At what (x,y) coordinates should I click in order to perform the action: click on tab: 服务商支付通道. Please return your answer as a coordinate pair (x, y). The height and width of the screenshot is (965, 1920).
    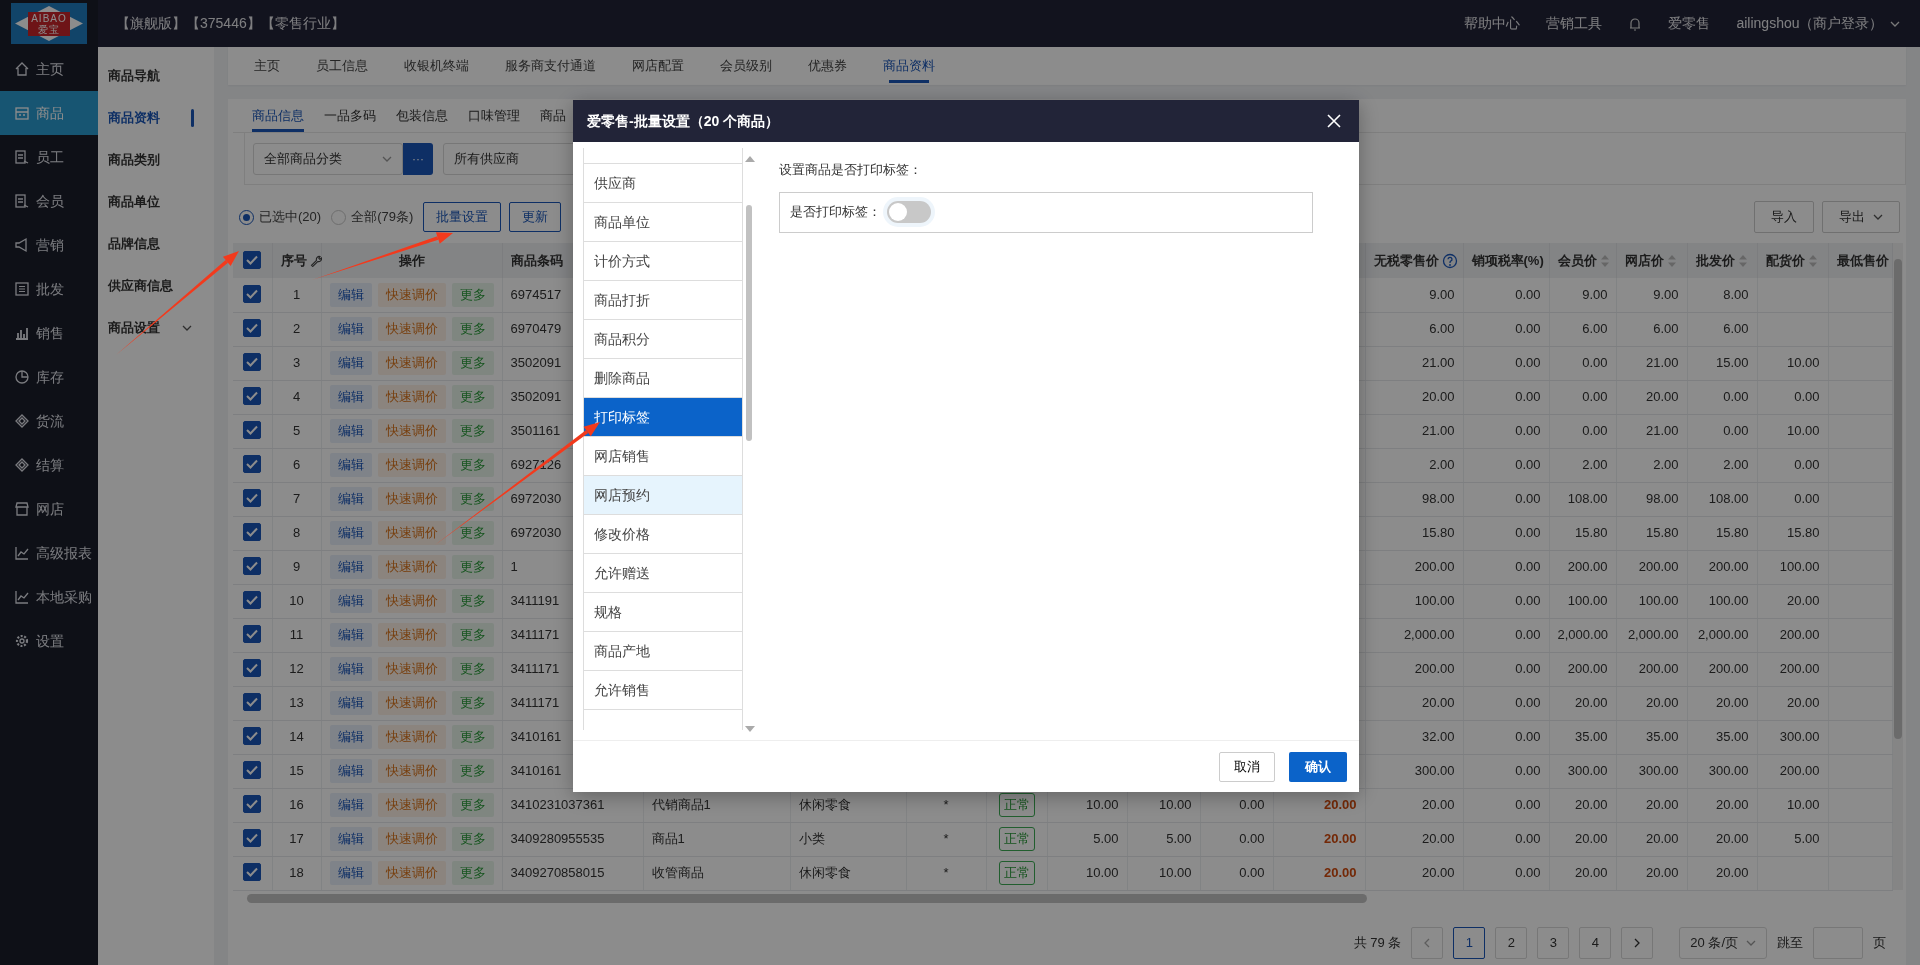
    Looking at the image, I should click on (550, 66).